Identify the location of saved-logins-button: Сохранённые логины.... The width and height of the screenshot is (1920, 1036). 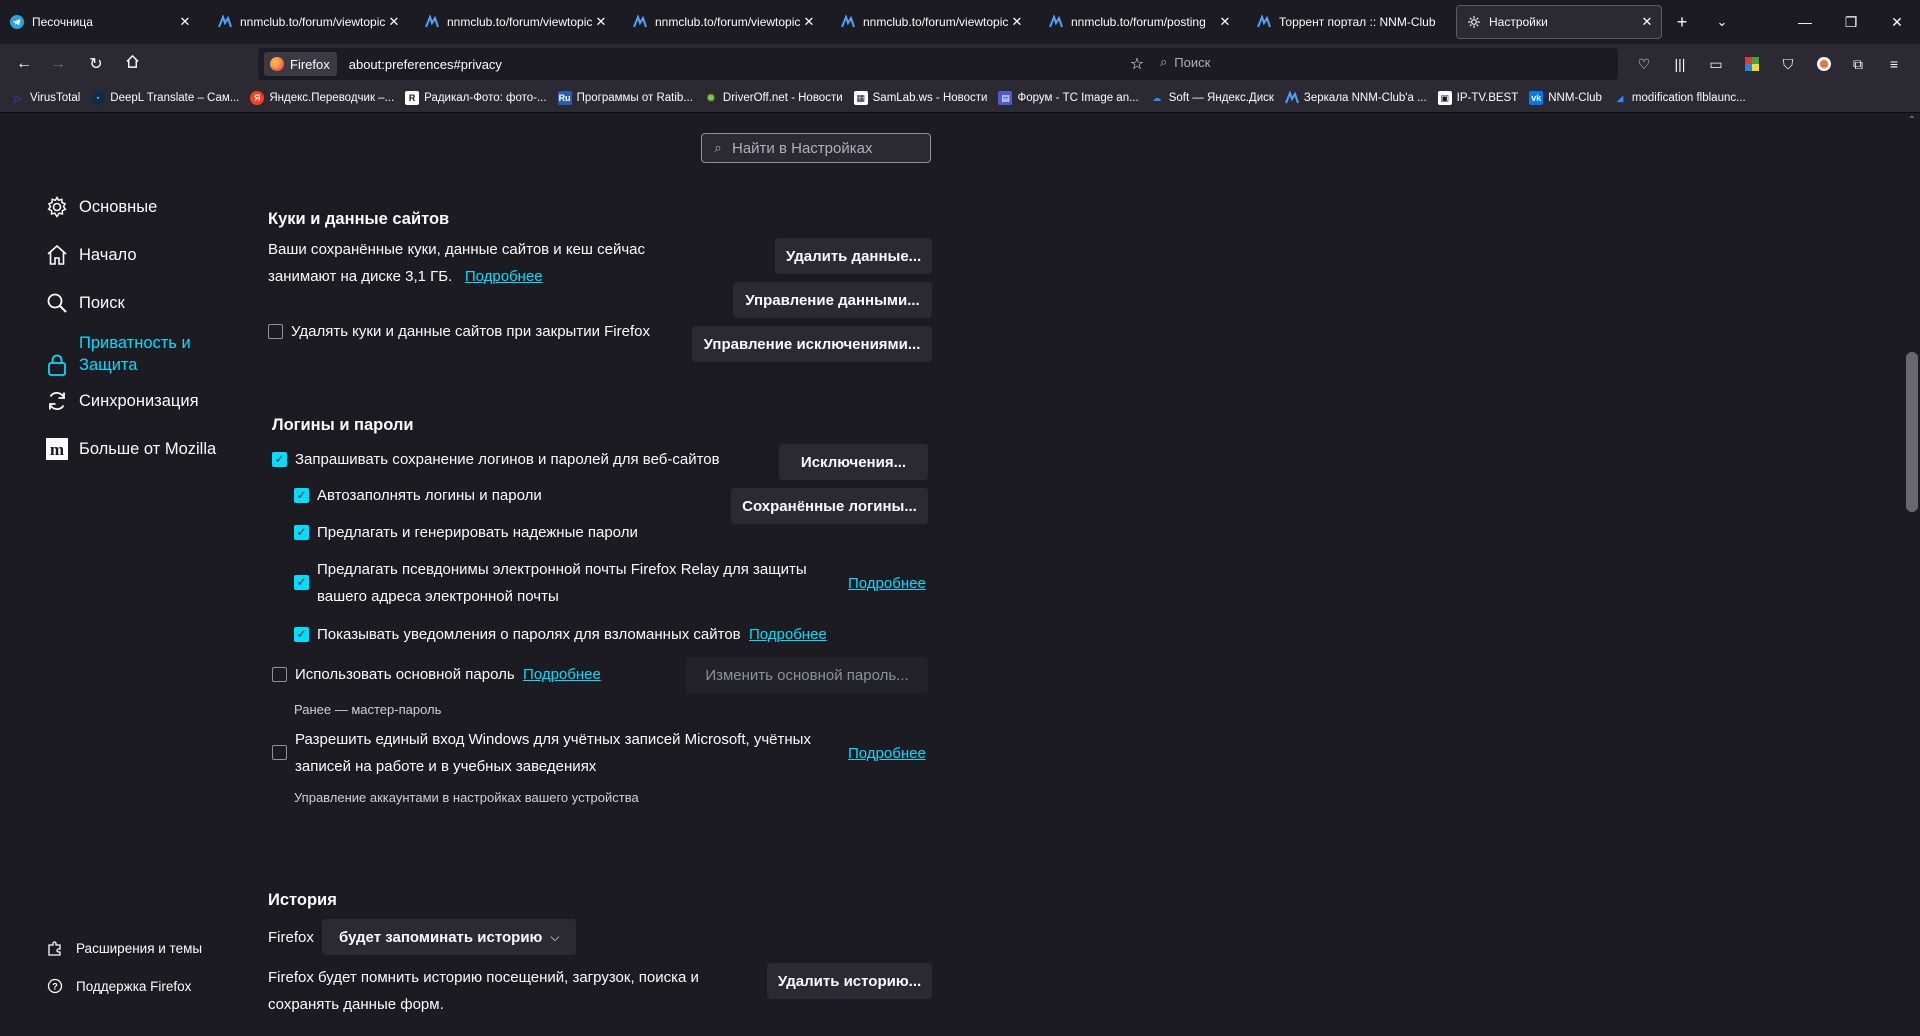
(829, 506).